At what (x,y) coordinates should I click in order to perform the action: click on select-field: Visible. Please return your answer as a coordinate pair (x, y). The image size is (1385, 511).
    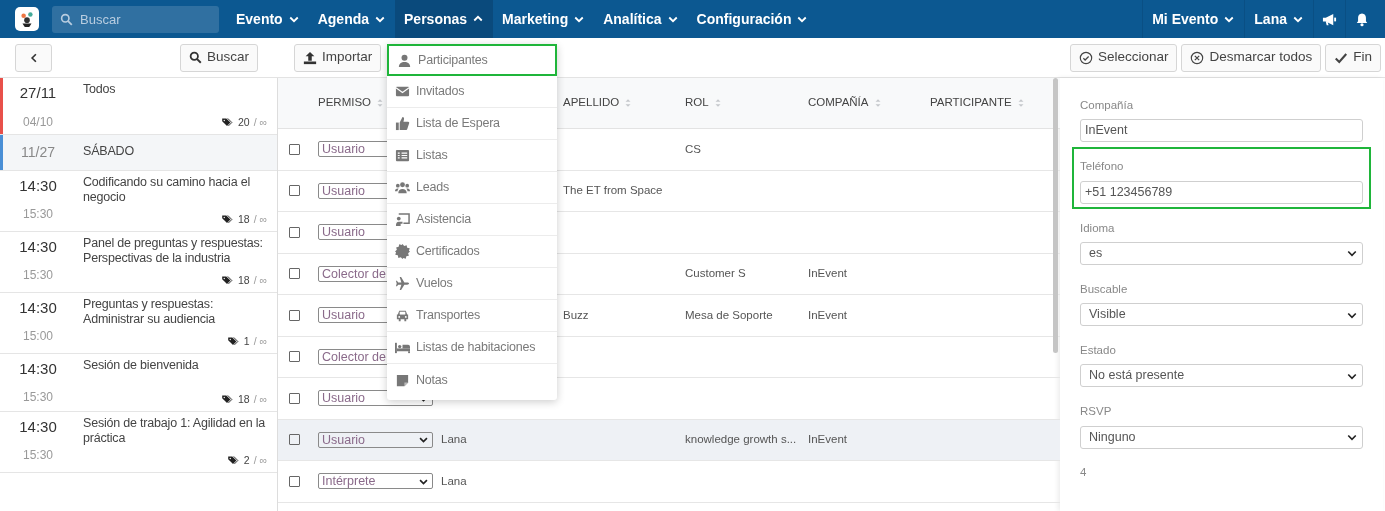
    Looking at the image, I should click on (1221, 314).